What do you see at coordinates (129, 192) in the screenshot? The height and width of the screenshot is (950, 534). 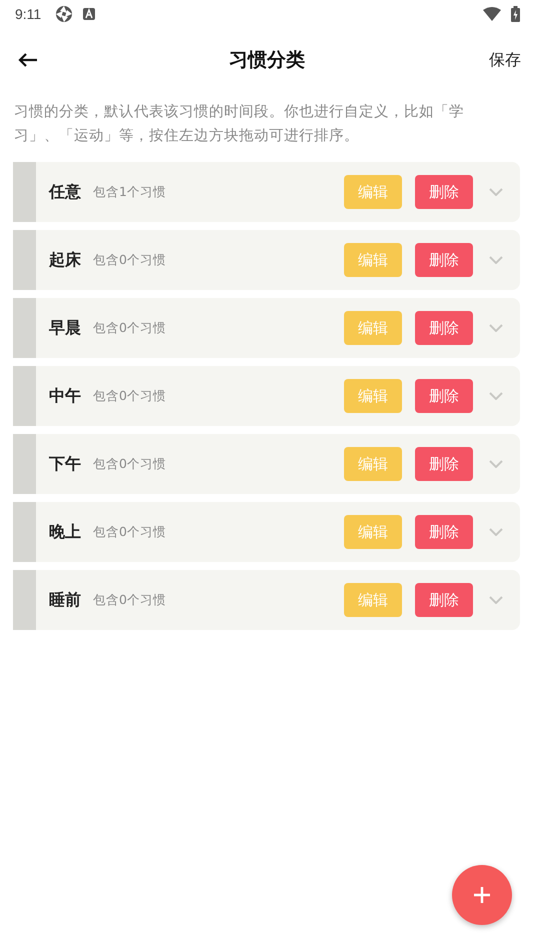 I see `habit-count: 包含1个习惯` at bounding box center [129, 192].